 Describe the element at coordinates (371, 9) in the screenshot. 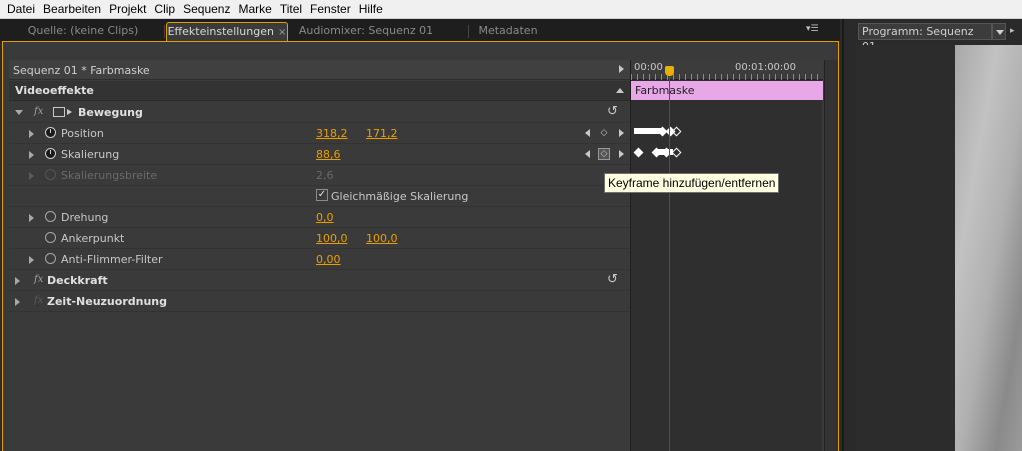

I see `menu-hilfe: Hilfe` at that location.